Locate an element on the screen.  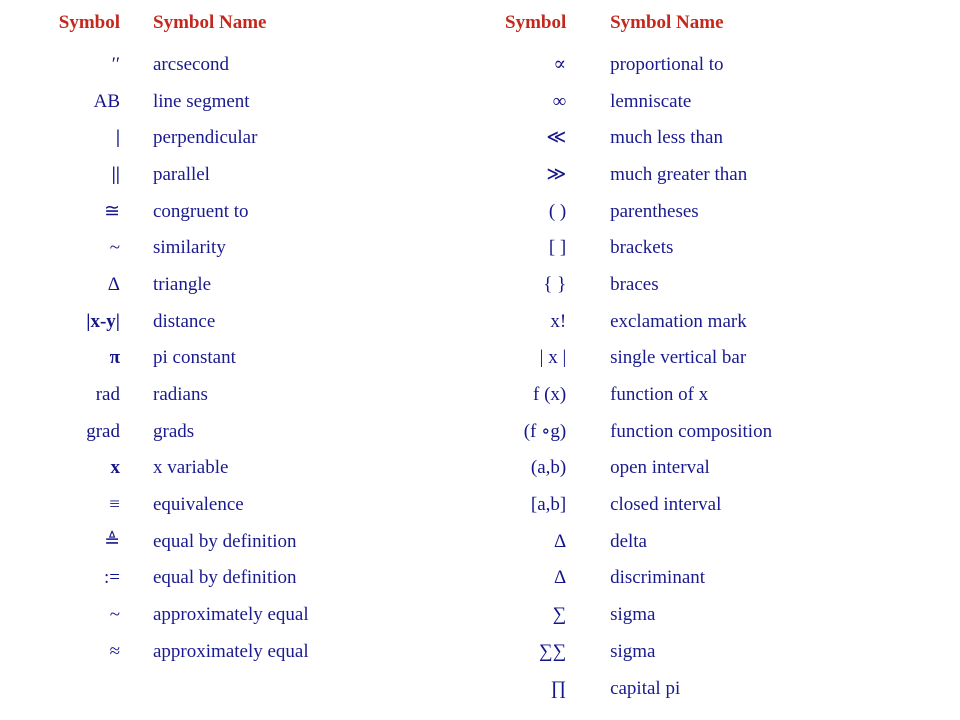
table-header-row-right: Symbol Symbol Name is located at coordinates (720, 23).